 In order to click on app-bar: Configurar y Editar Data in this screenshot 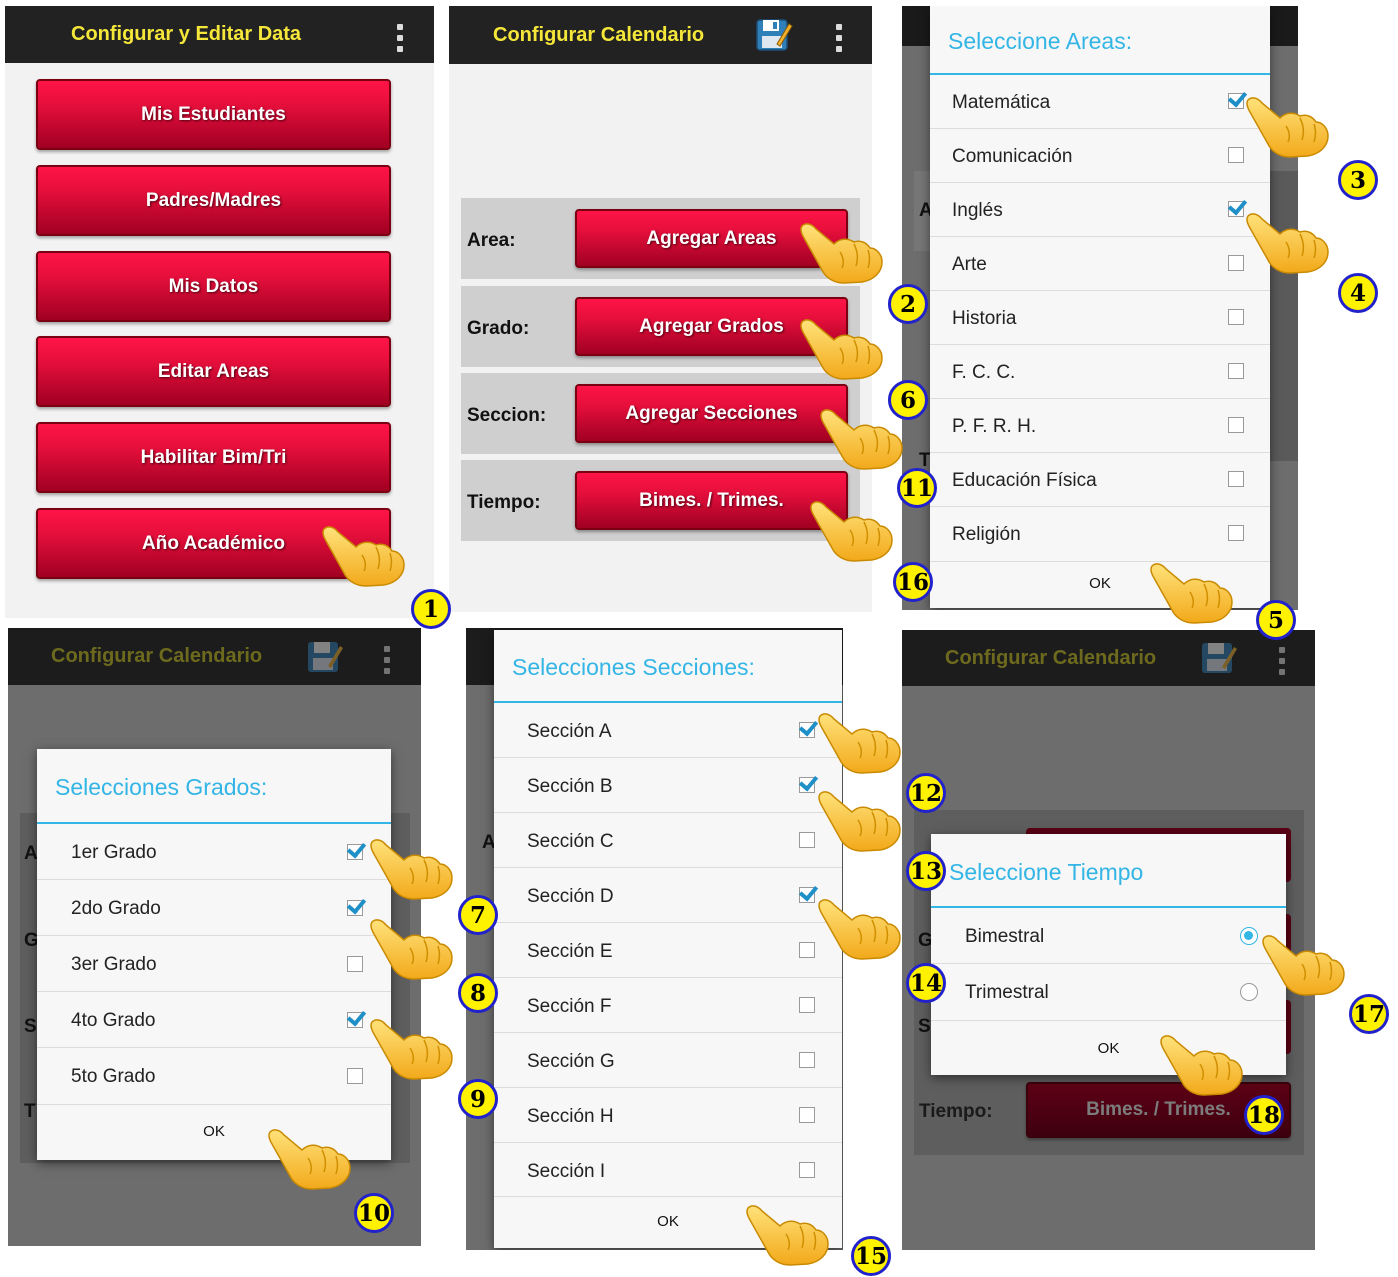, I will do `click(219, 34)`.